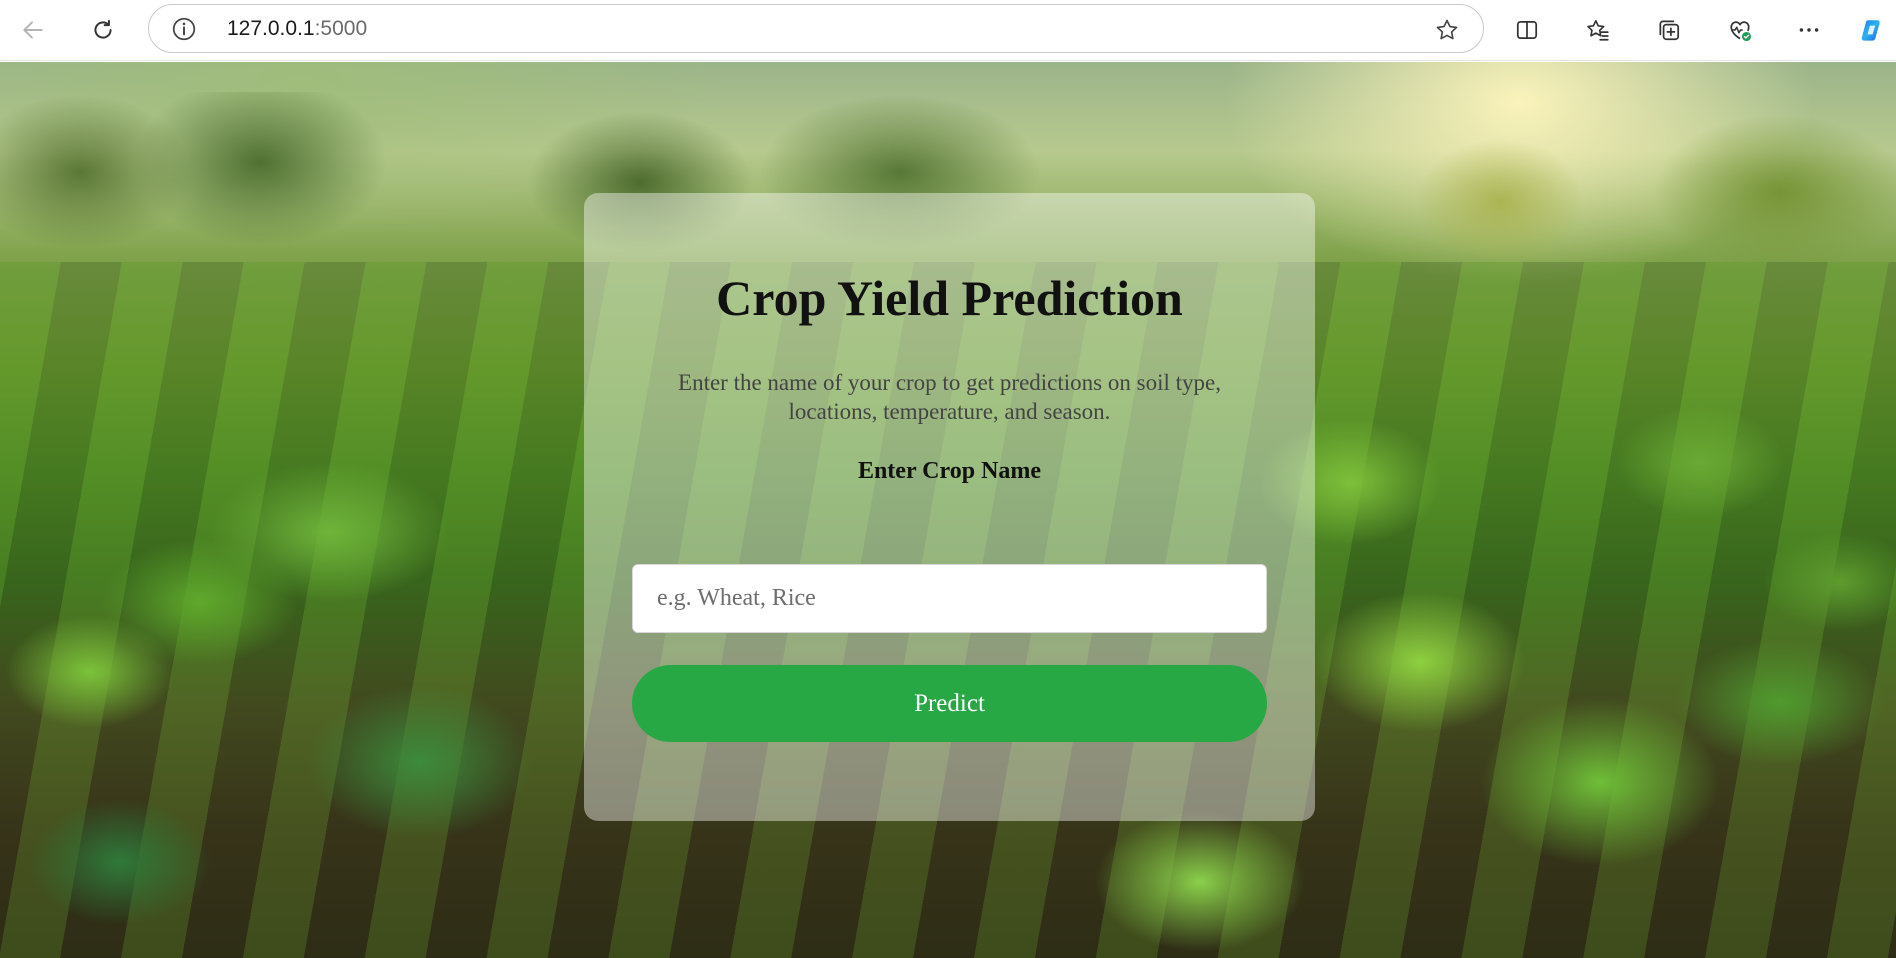 The image size is (1896, 958). Describe the element at coordinates (103, 30) in the screenshot. I see `refresh-icon` at that location.